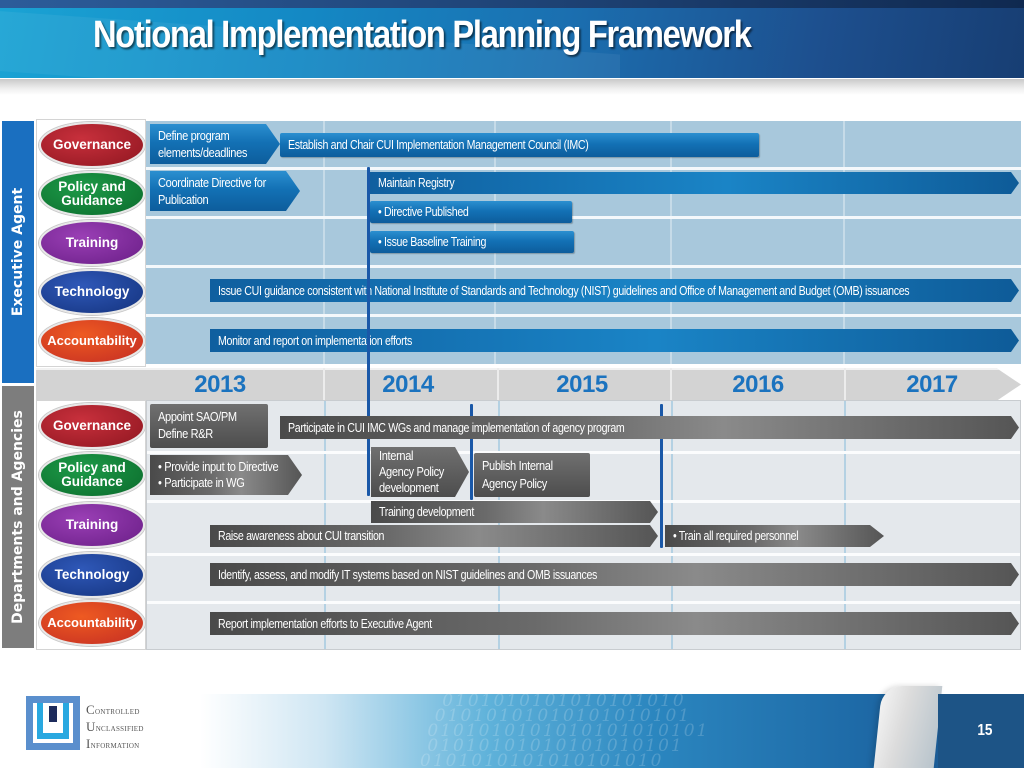  What do you see at coordinates (209, 426) in the screenshot?
I see `task-appoint-sao: Appoint SAO/PM Define R&R` at bounding box center [209, 426].